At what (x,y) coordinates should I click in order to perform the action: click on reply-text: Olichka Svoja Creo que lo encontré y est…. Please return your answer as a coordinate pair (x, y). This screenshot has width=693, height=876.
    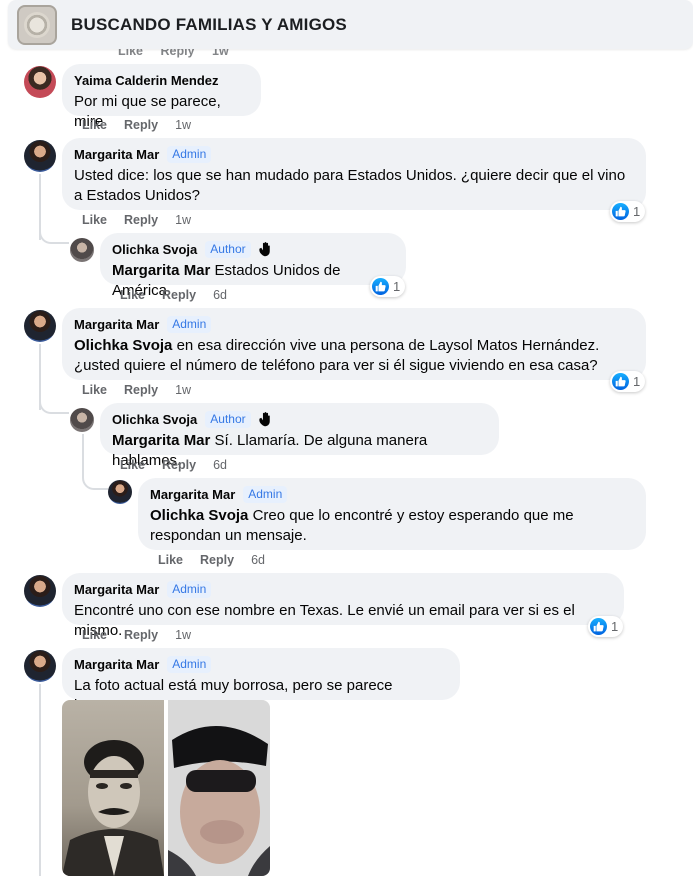
    Looking at the image, I should click on (392, 526).